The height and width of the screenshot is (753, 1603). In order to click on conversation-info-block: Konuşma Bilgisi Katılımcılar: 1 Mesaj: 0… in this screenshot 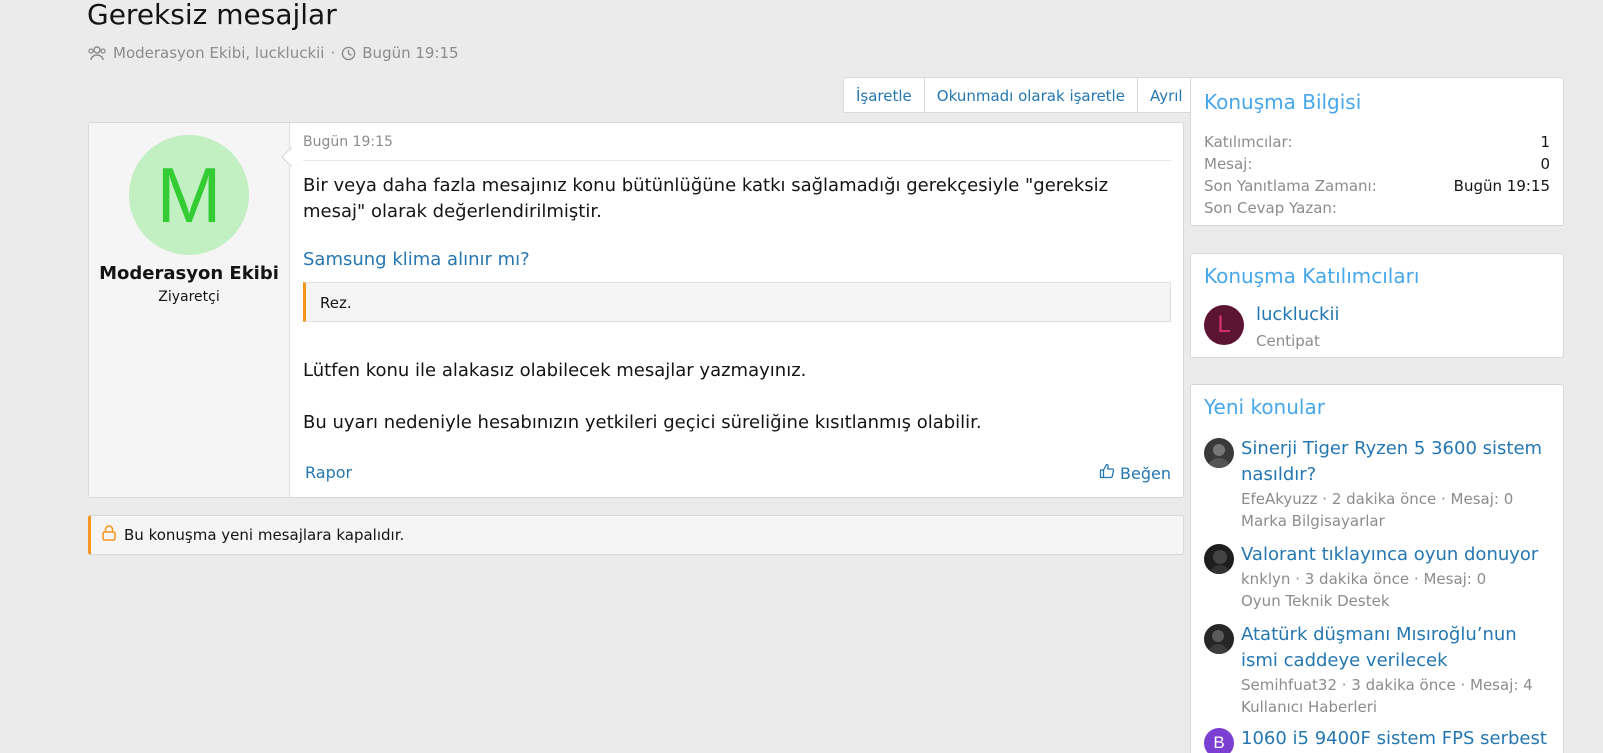, I will do `click(1377, 151)`.